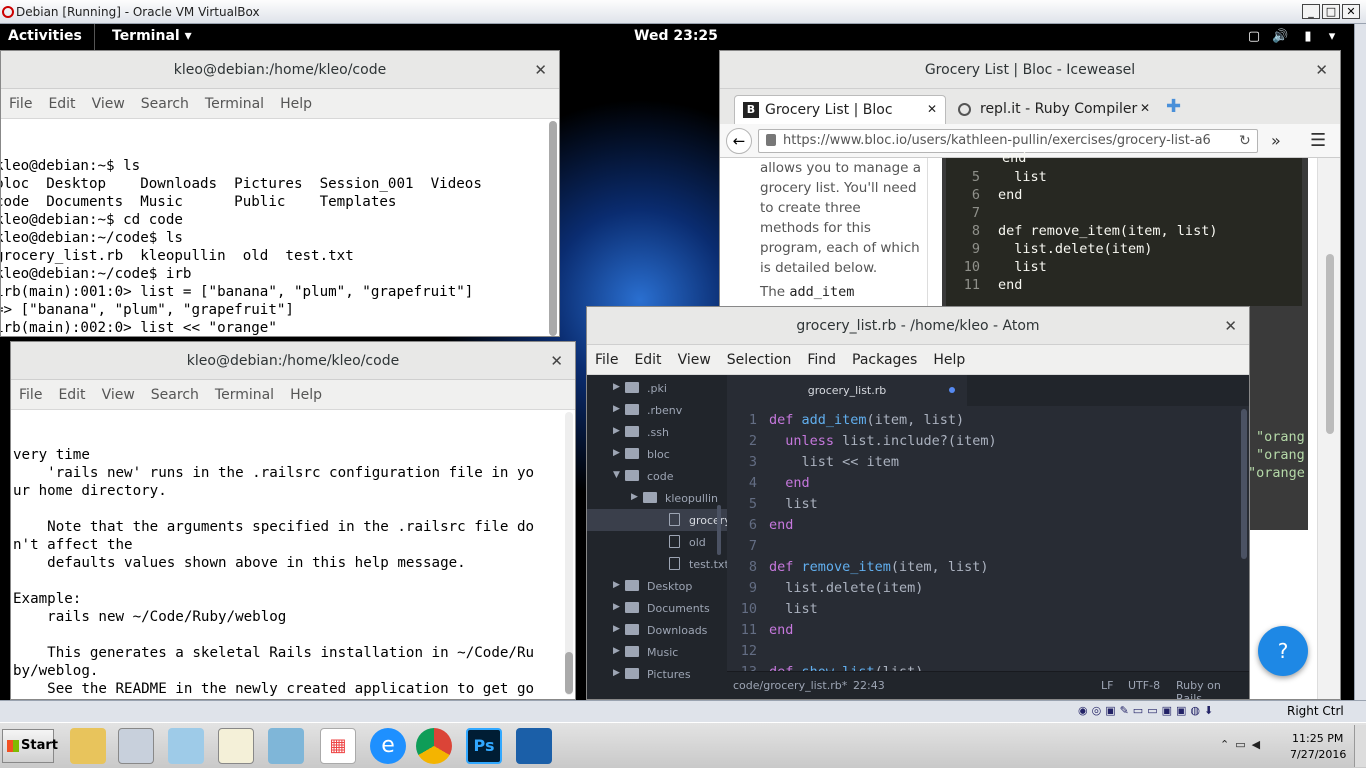 The width and height of the screenshot is (1366, 768). I want to click on tree-file: old, so click(657, 542).